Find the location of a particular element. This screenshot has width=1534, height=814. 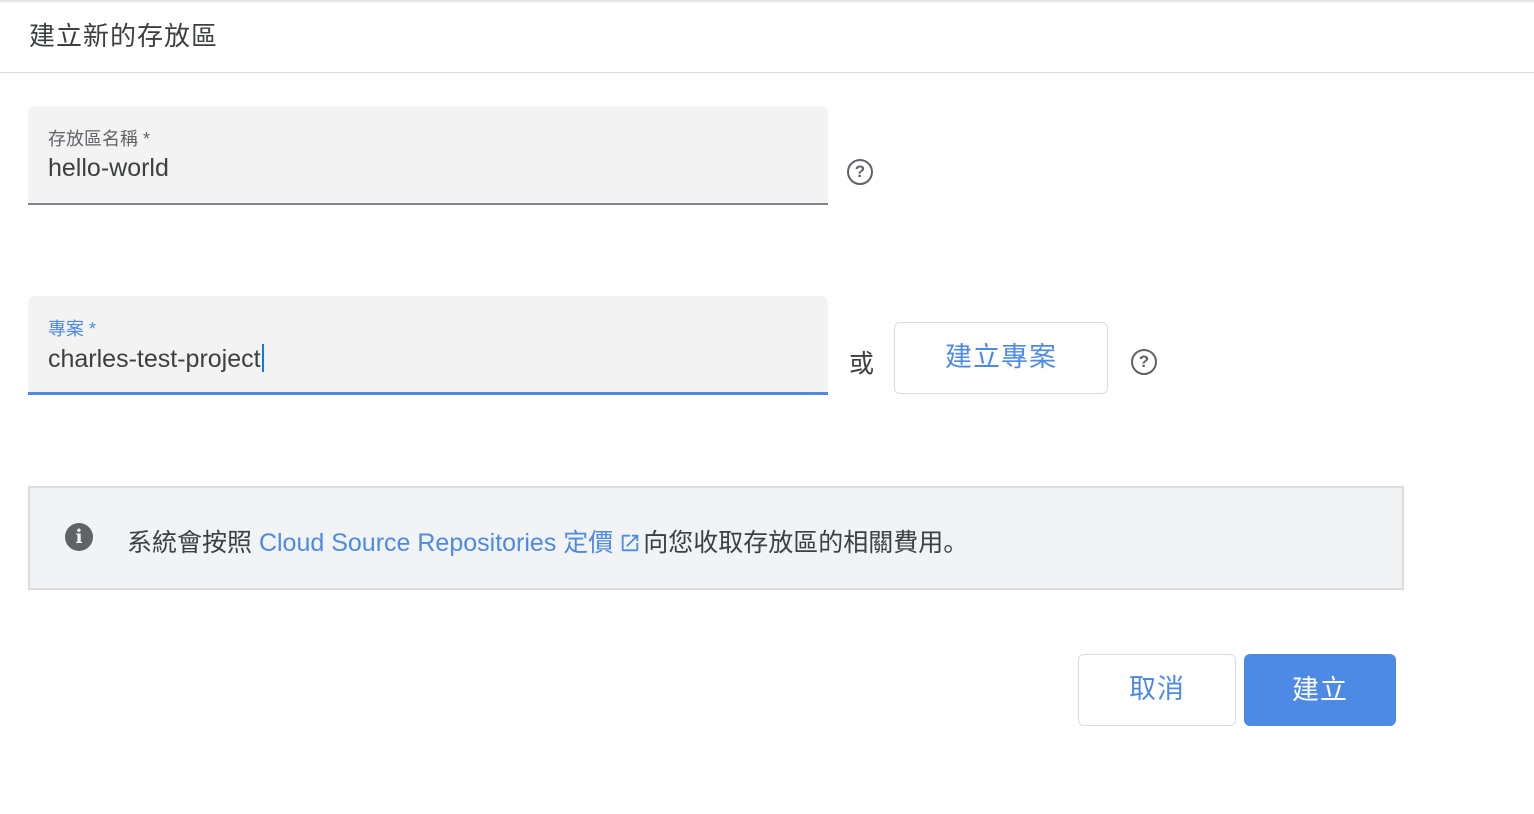

info-icon: i is located at coordinates (79, 537).